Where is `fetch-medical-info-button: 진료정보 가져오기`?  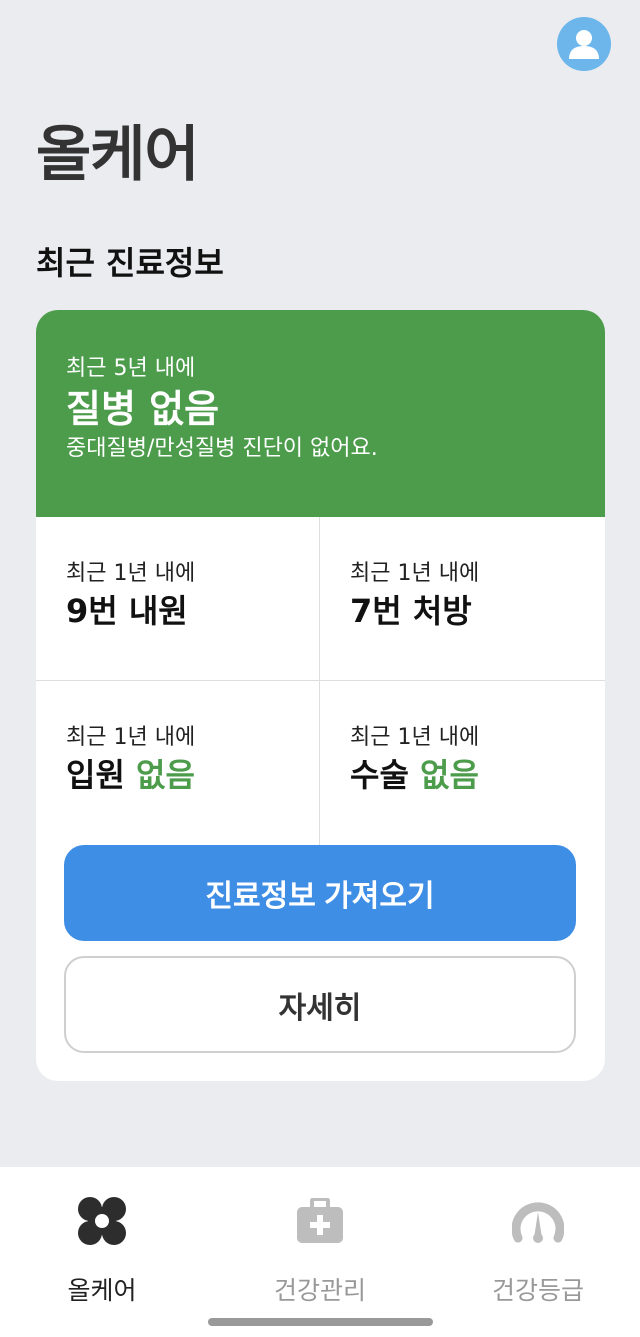
fetch-medical-info-button: 진료정보 가져오기 is located at coordinates (320, 893).